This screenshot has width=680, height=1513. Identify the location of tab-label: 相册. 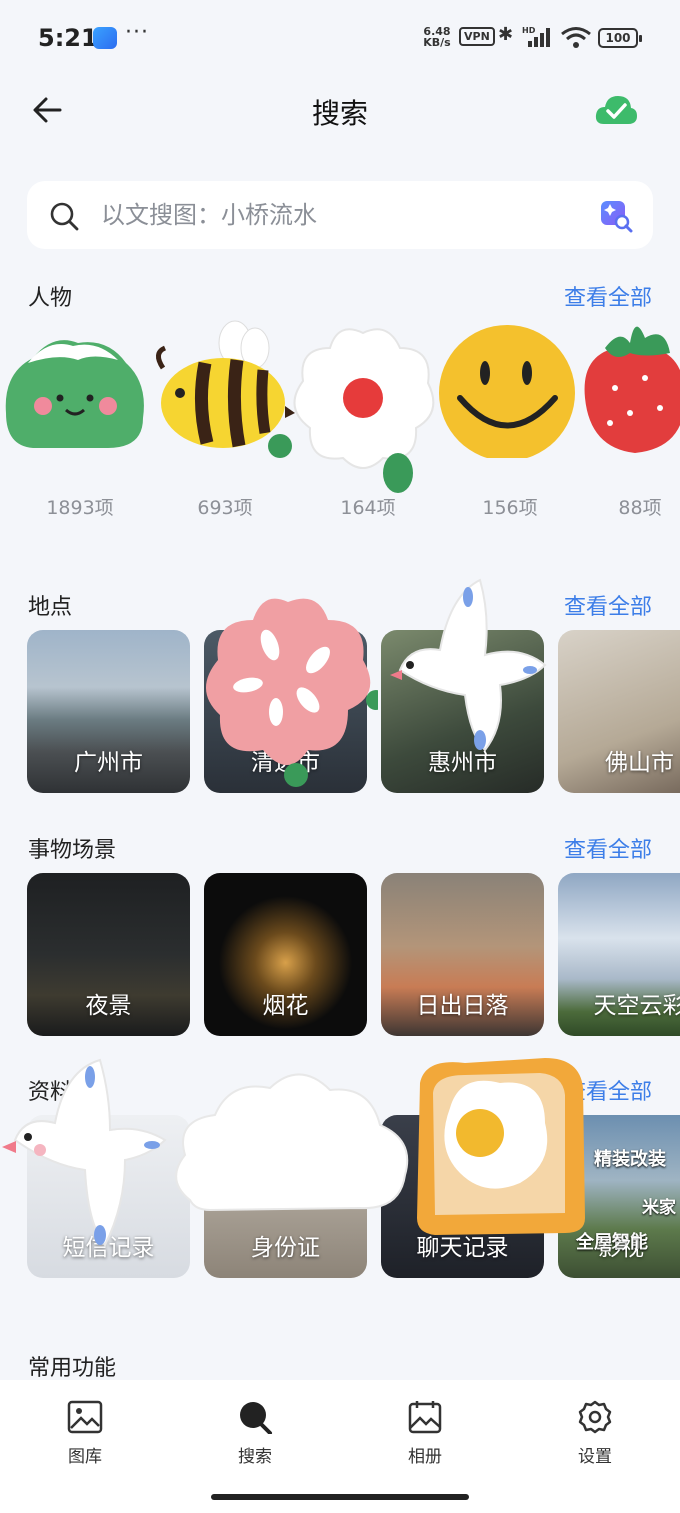
(425, 1457).